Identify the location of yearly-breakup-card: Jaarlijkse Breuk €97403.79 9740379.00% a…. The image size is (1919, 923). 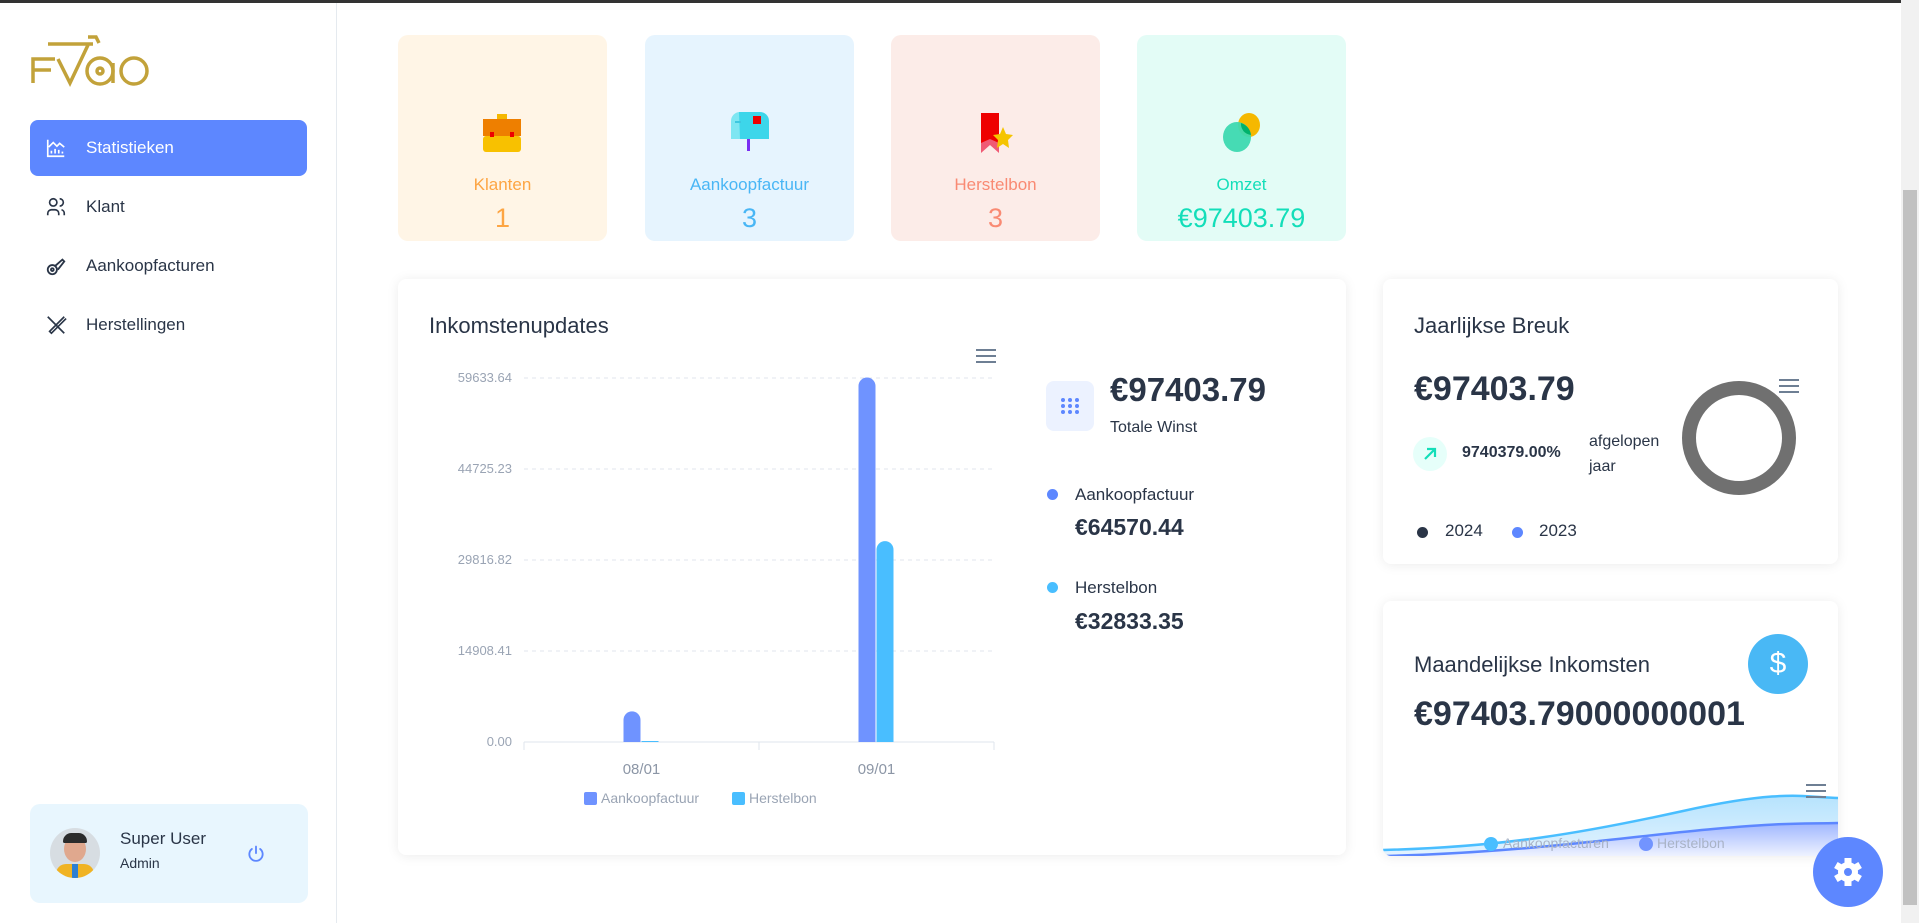
(1610, 421).